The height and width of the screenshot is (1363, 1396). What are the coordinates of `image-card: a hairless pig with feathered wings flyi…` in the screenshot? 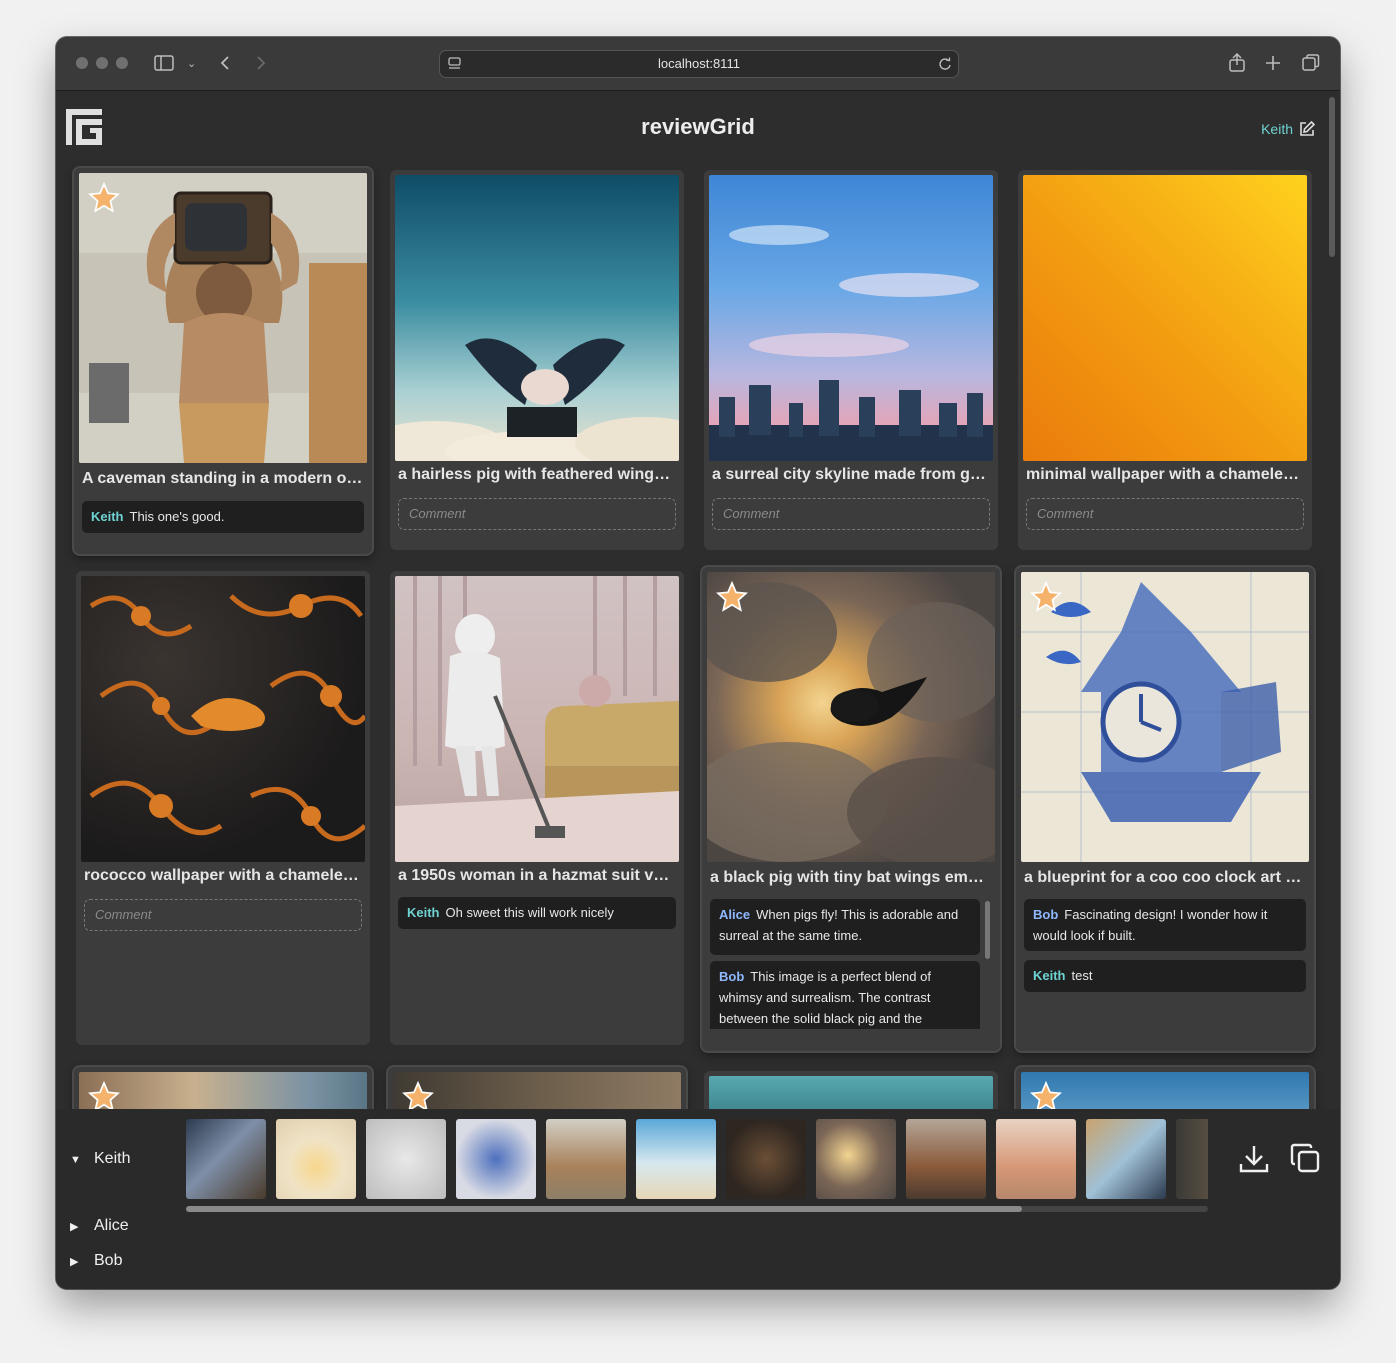 It's located at (537, 360).